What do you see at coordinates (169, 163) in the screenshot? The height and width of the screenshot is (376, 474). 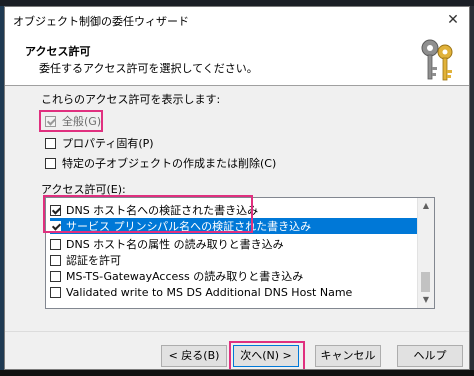 I see `child-objects-label: 特定の子オブジェクトの作成または削除(C)` at bounding box center [169, 163].